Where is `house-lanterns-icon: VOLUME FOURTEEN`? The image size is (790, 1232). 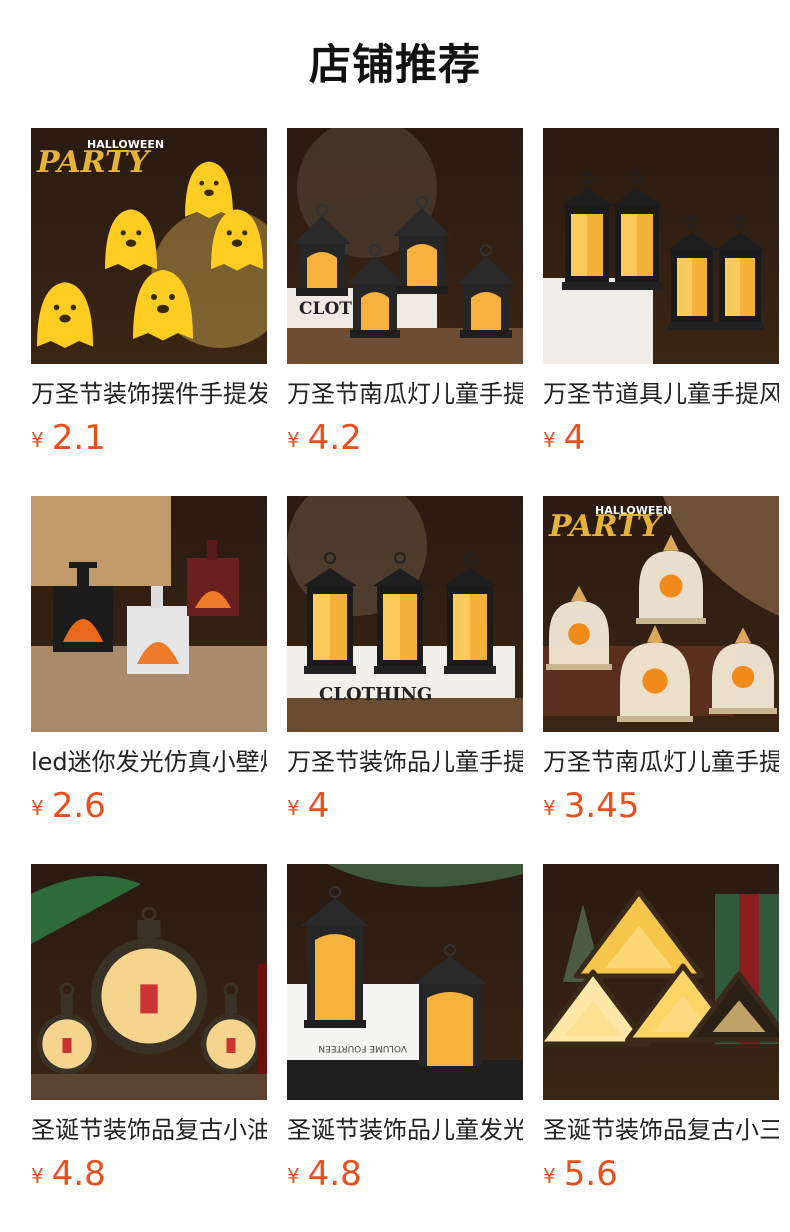
house-lanterns-icon: VOLUME FOURTEEN is located at coordinates (405, 982).